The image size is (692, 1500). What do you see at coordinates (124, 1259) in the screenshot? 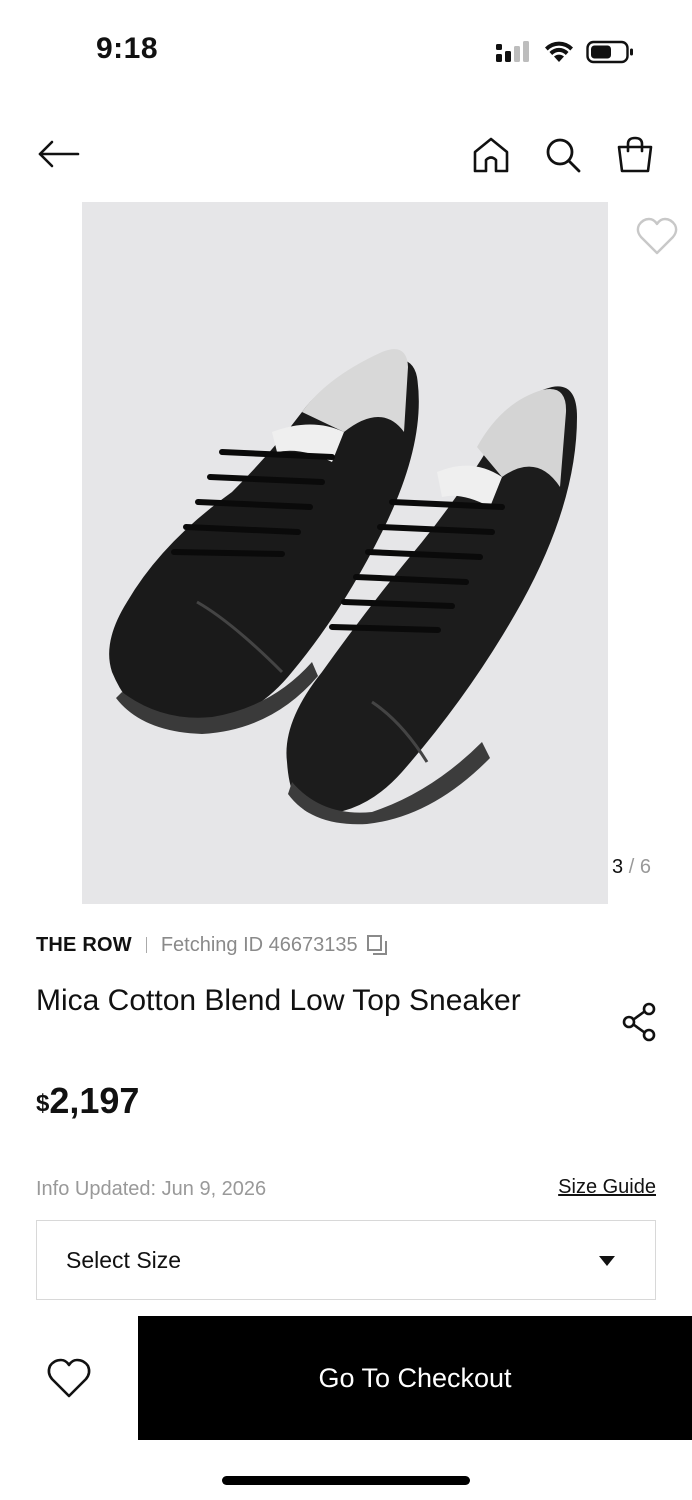
I see `size-select-label: Select Size` at bounding box center [124, 1259].